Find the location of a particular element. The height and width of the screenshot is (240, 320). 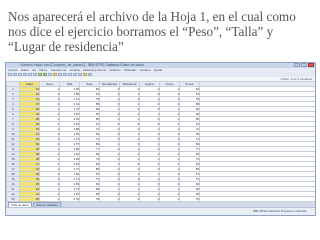

menu-item: Gráficos is located at coordinates (114, 70).